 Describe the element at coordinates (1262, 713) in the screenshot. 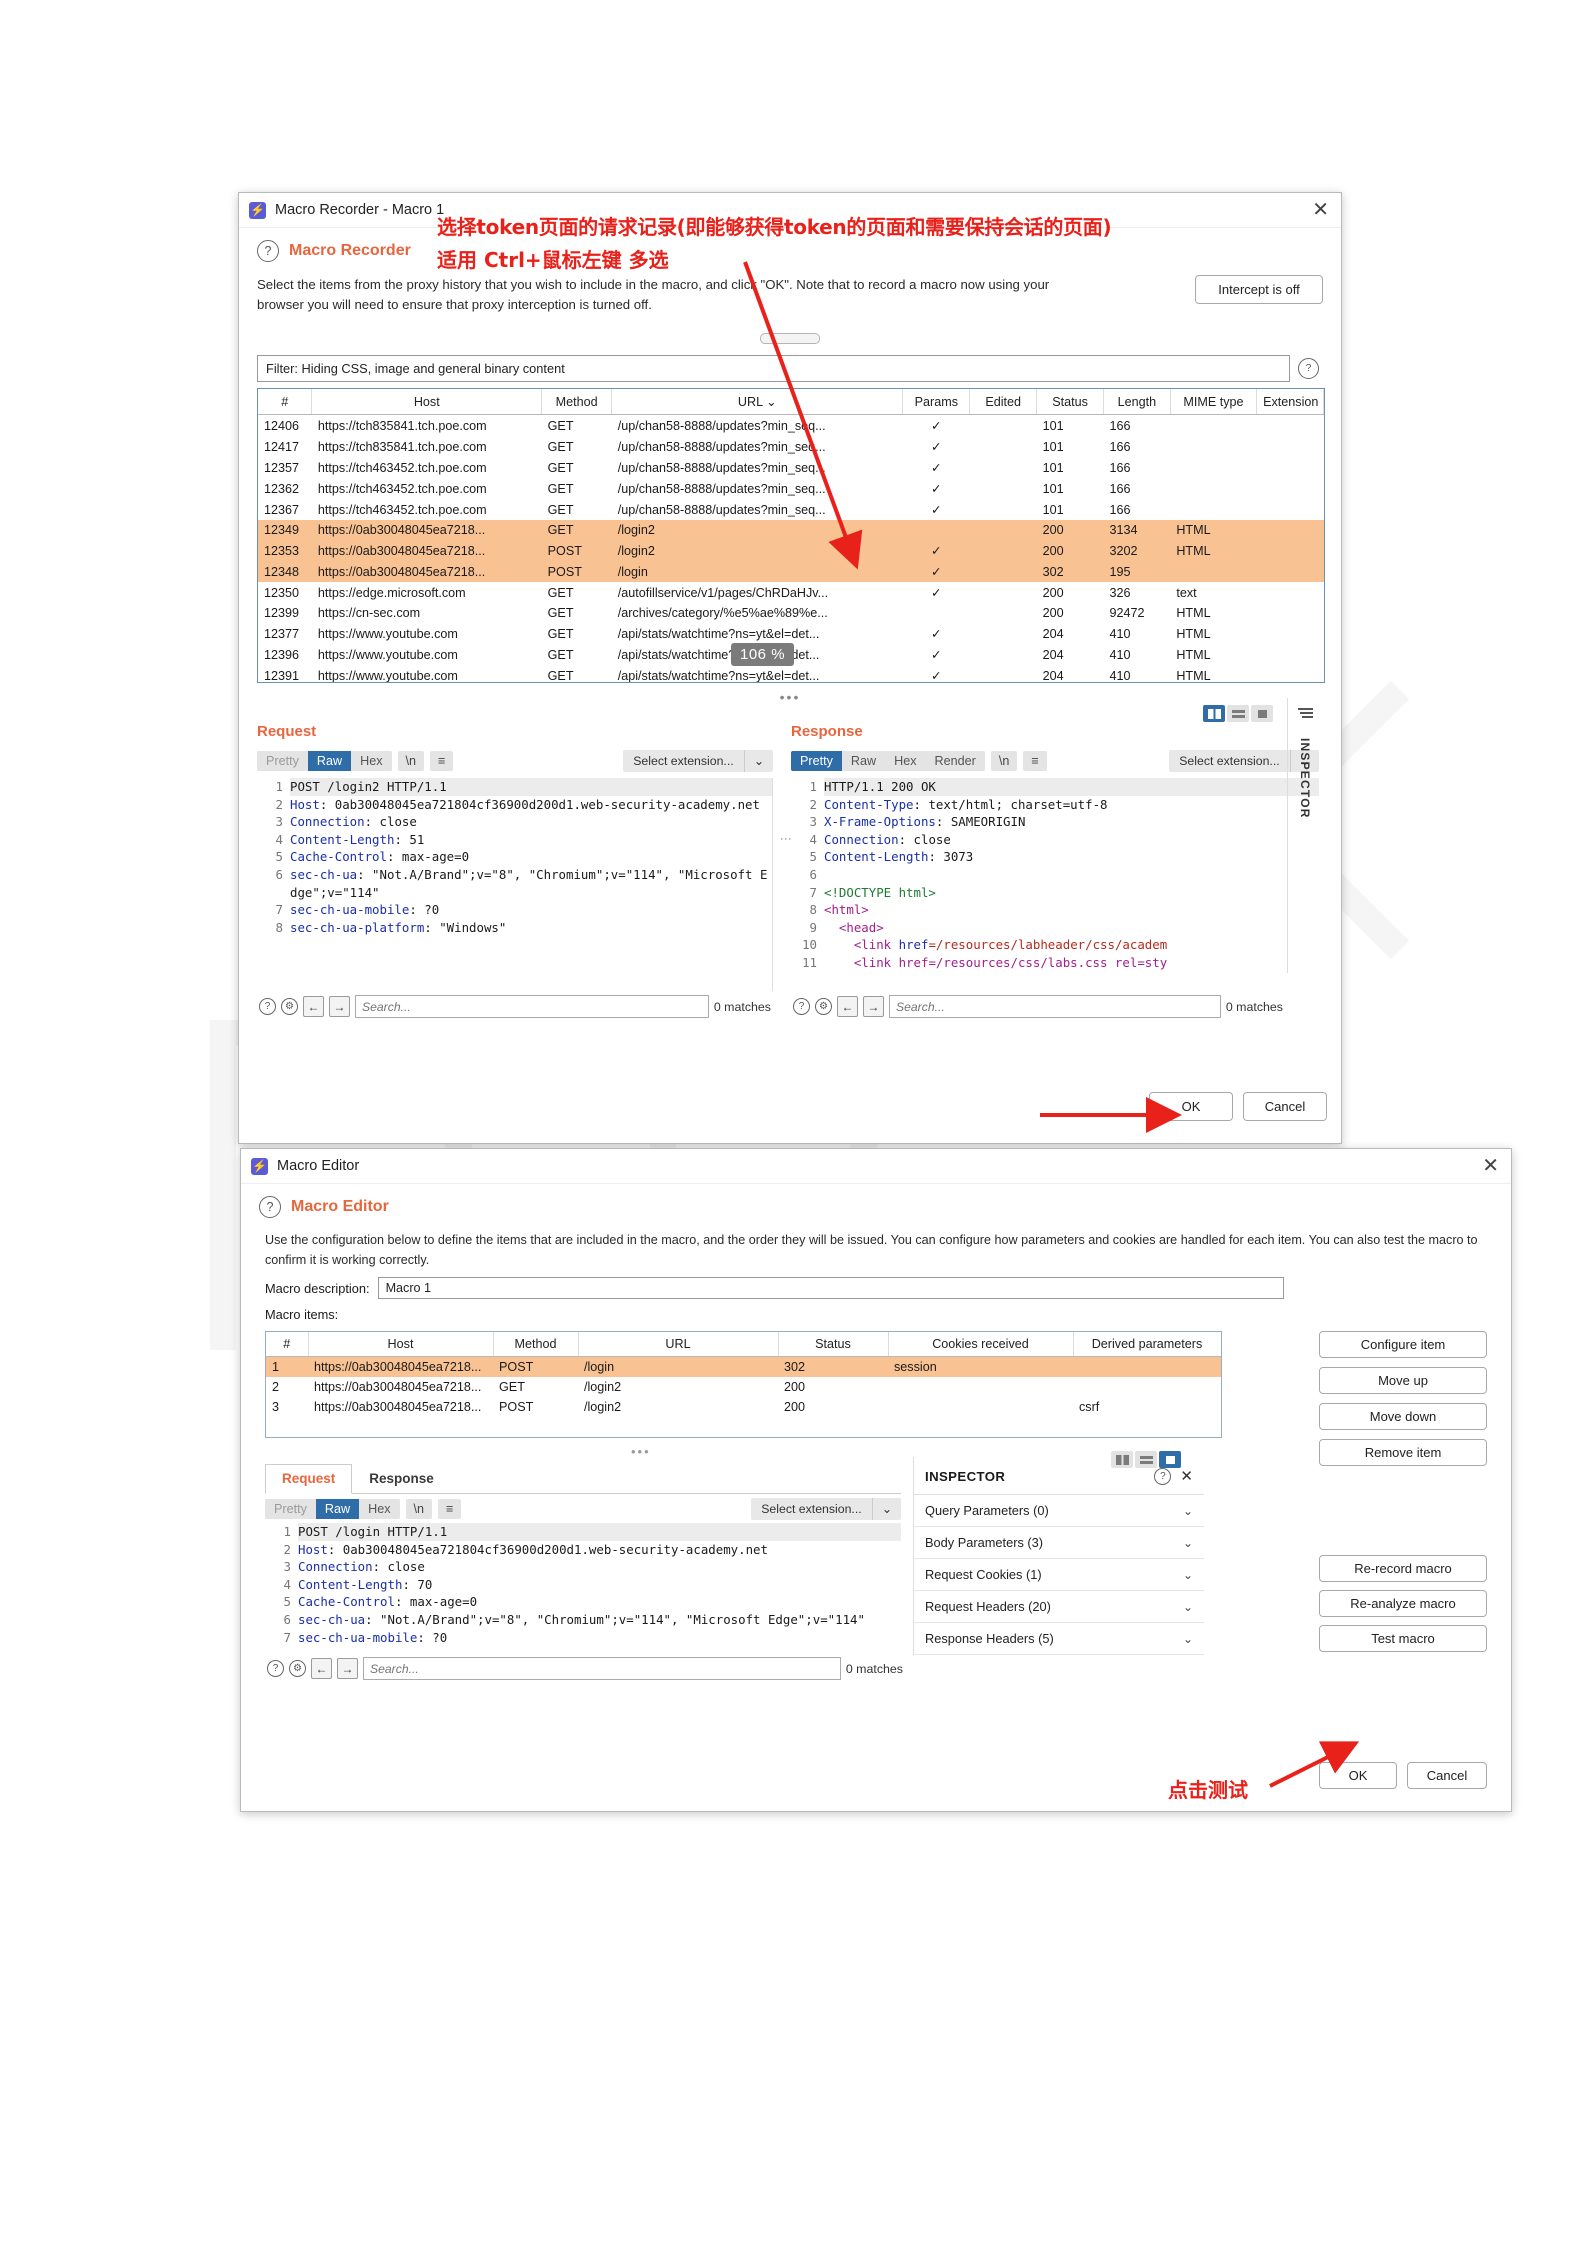

I see `layout-single-icon` at that location.